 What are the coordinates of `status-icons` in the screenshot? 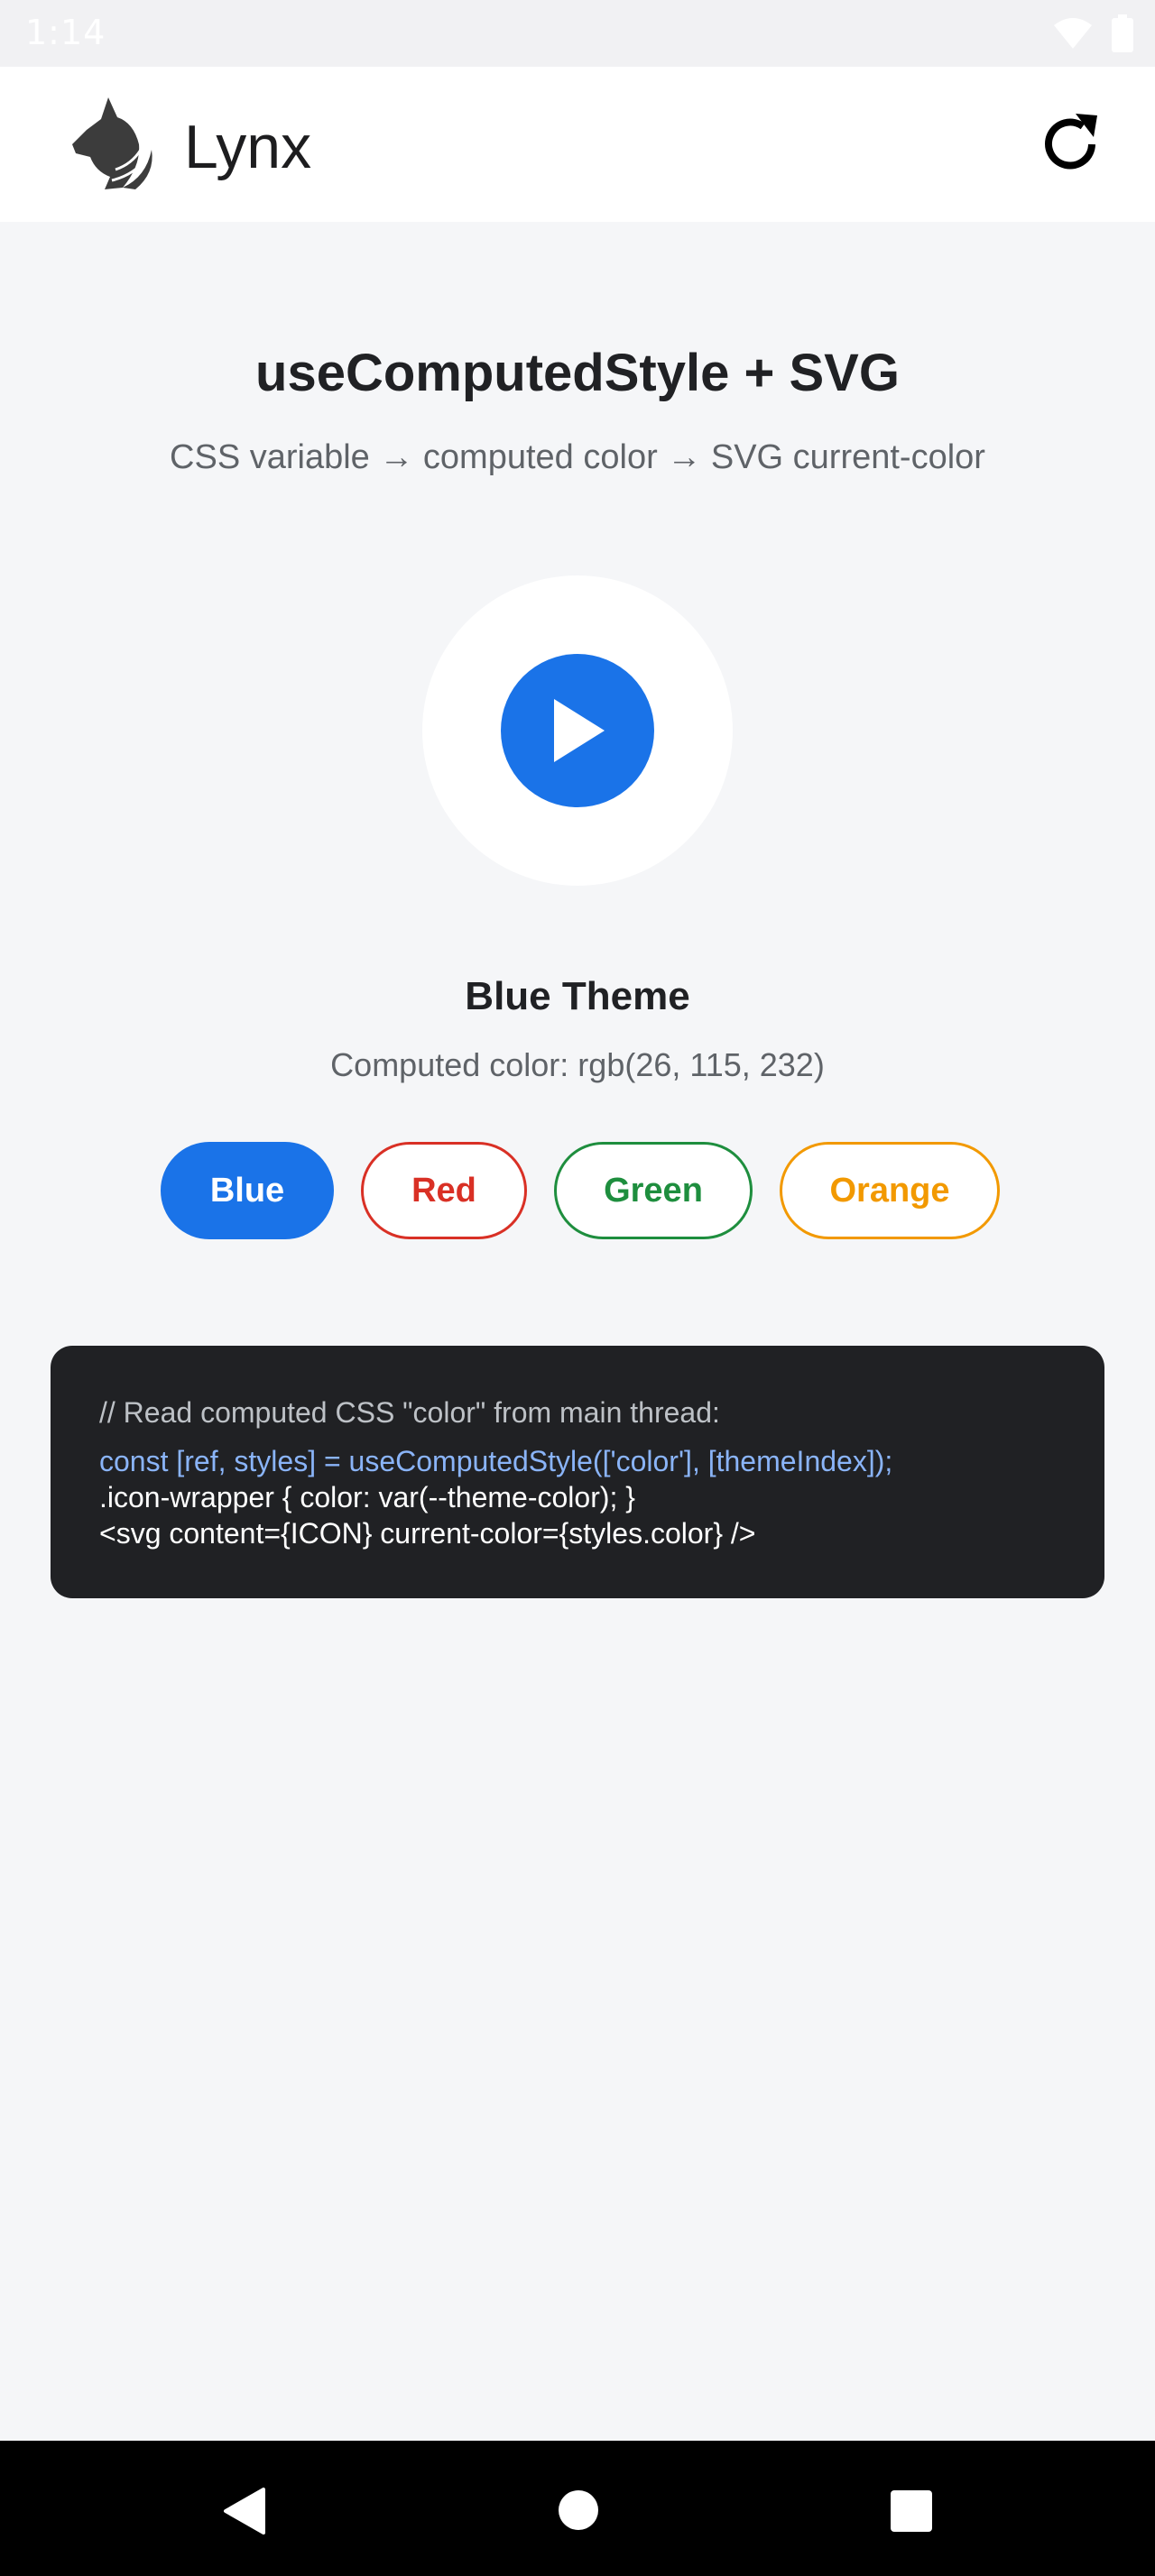 It's located at (1092, 33).